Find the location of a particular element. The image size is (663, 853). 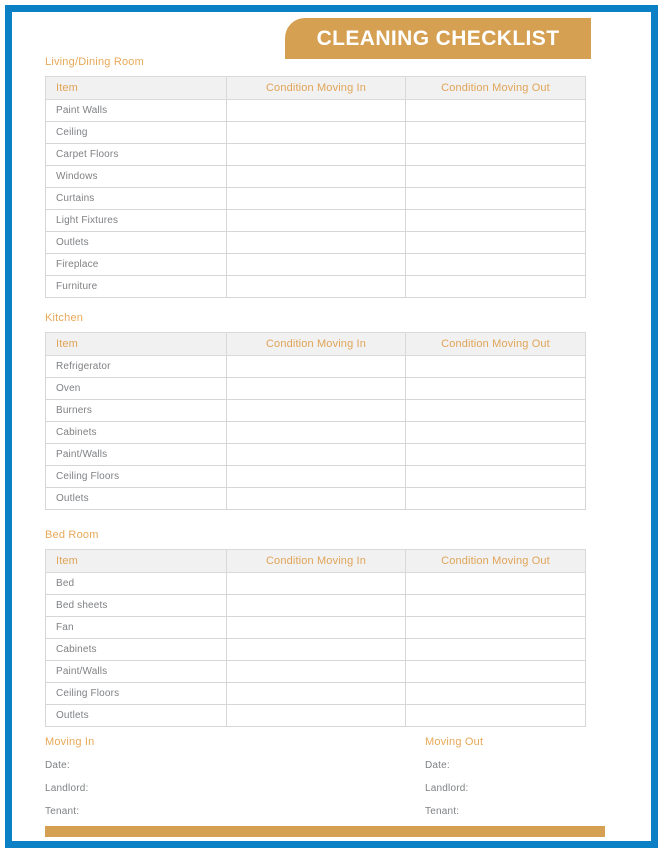

moving-in-column: Moving In Date: Landlord: Tenant: is located at coordinates (70, 782).